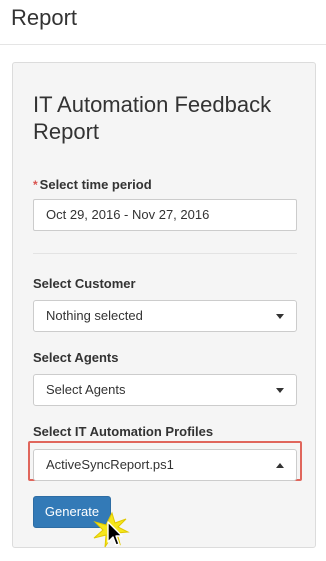 This screenshot has height=561, width=326. What do you see at coordinates (110, 464) in the screenshot?
I see `profiles-select-value: ActiveSyncReport.ps1` at bounding box center [110, 464].